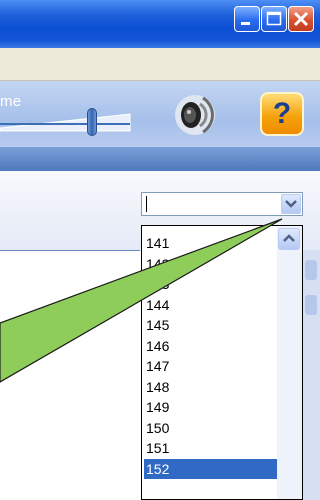 The height and width of the screenshot is (500, 320). I want to click on title-bar, so click(160, 24).